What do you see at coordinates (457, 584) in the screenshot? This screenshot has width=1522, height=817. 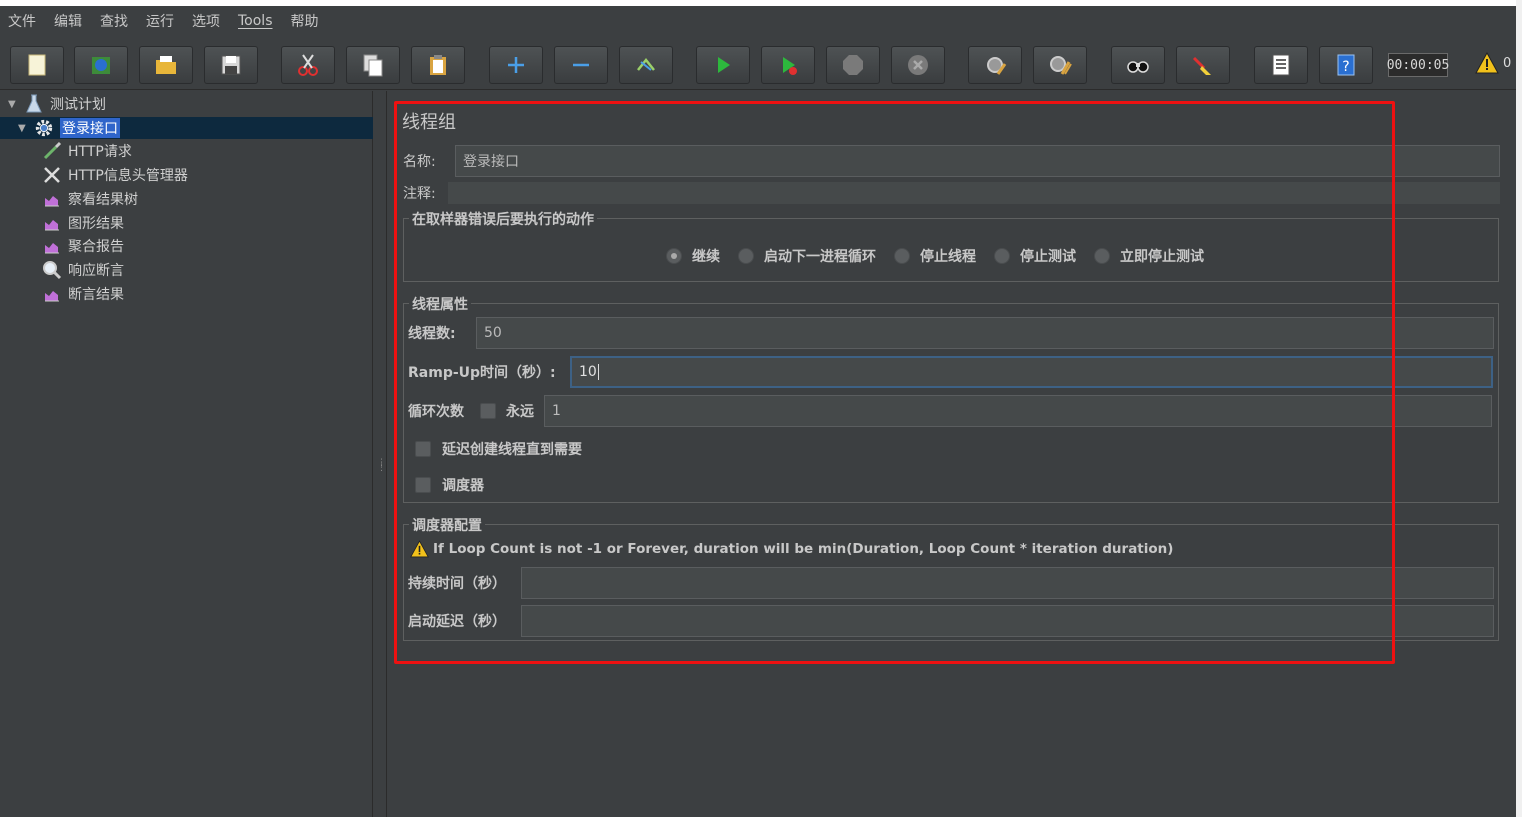 I see `duration-label: 持续时间（秒）` at bounding box center [457, 584].